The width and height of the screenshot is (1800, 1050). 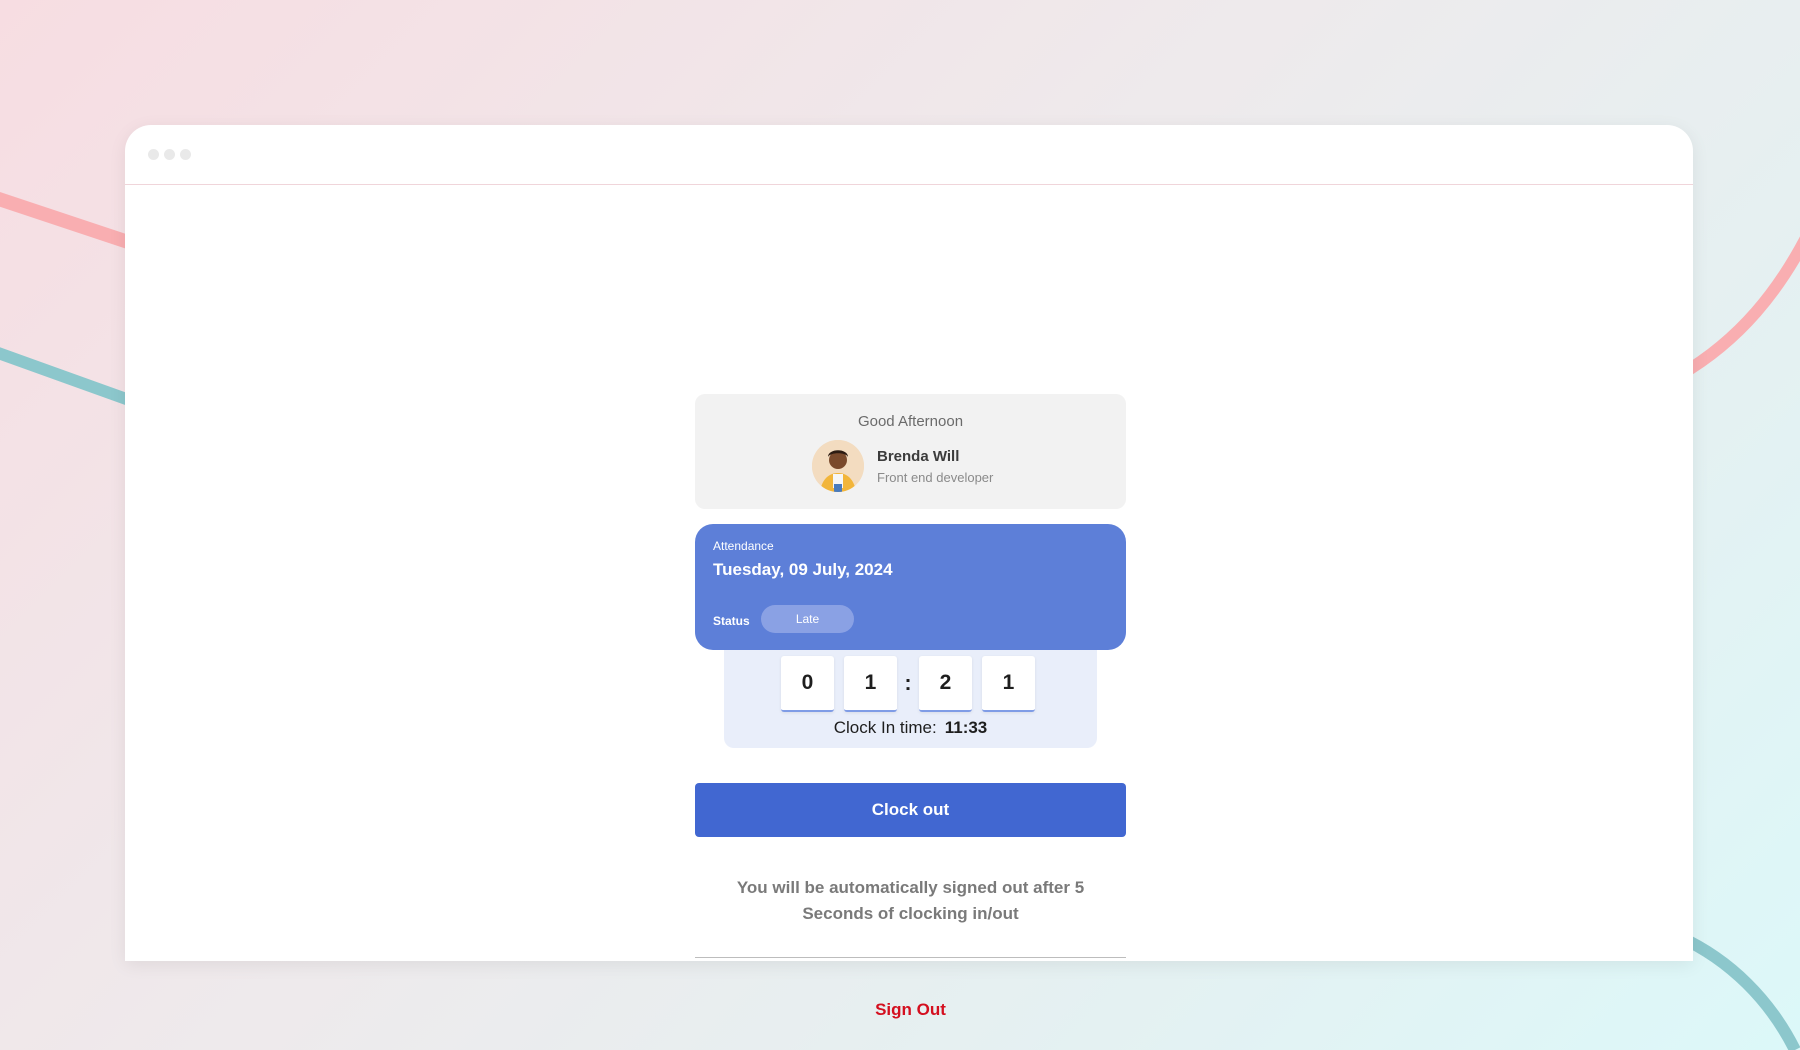 What do you see at coordinates (731, 621) in the screenshot?
I see `status-label: Status` at bounding box center [731, 621].